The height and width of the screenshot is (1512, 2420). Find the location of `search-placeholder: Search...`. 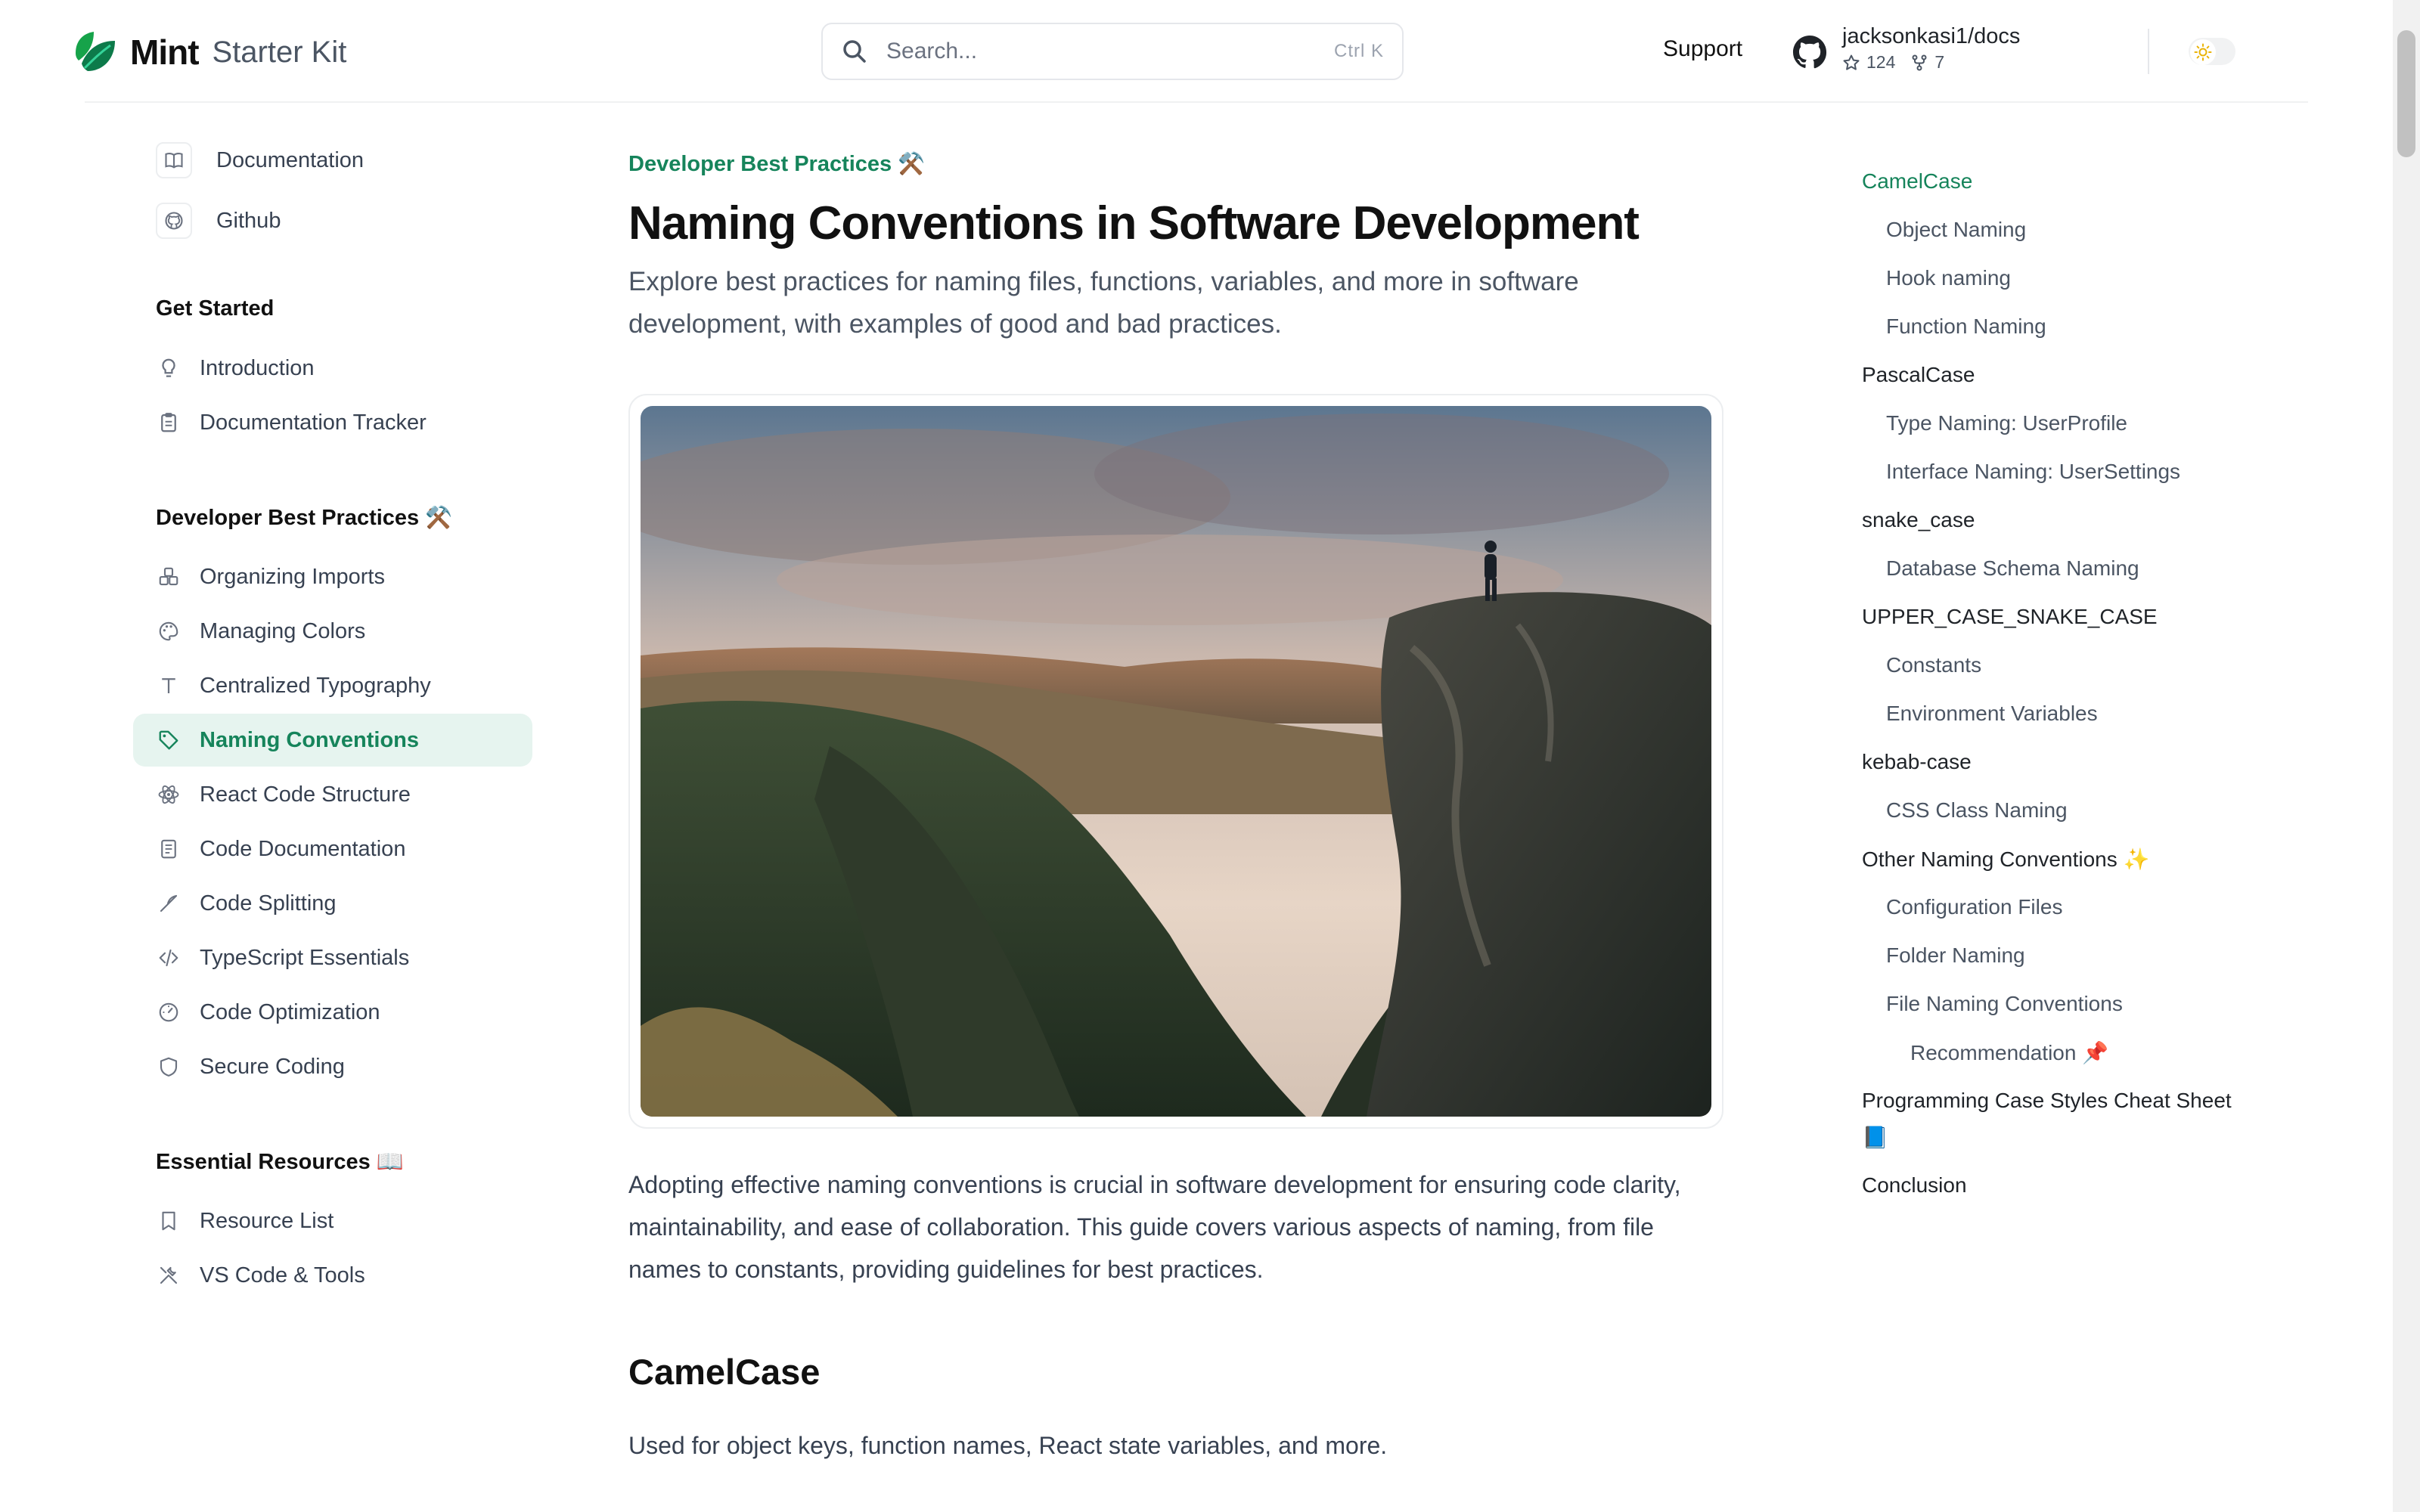

search-placeholder: Search... is located at coordinates (932, 52).